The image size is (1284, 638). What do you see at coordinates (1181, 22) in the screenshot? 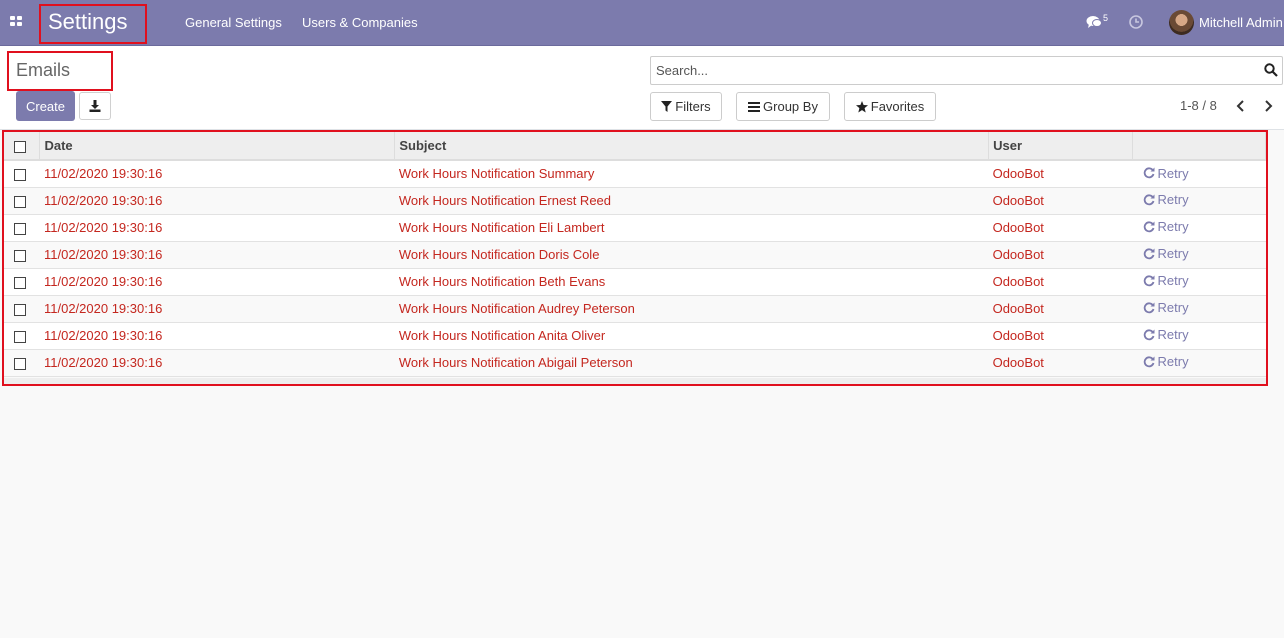
I see `user-avatar` at bounding box center [1181, 22].